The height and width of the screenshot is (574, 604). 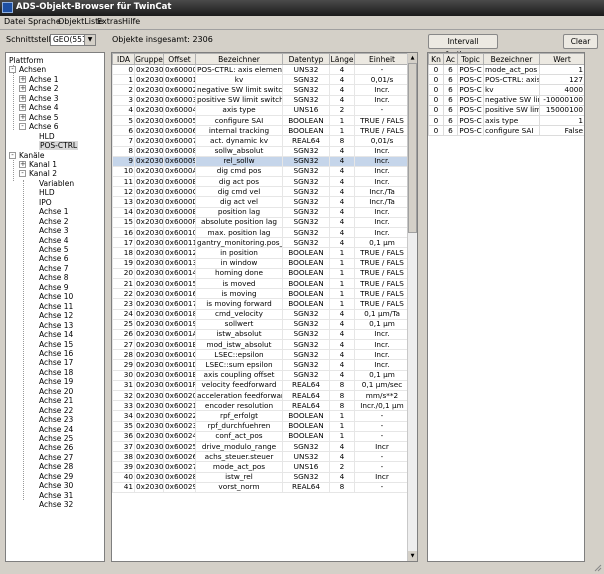 What do you see at coordinates (470, 59) in the screenshot?
I see `column-header: Topic` at bounding box center [470, 59].